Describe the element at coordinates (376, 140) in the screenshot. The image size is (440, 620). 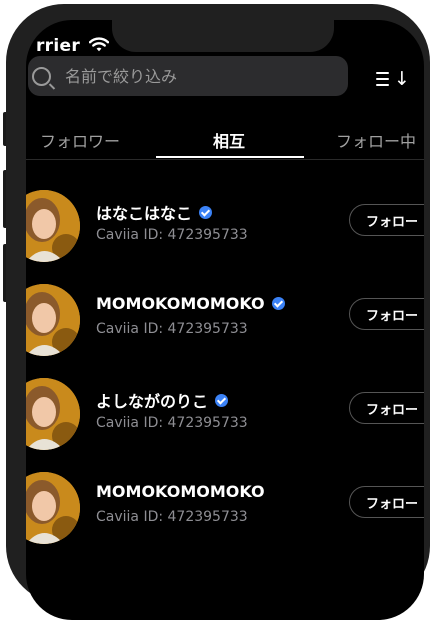
I see `tab-following: フォロー中` at that location.